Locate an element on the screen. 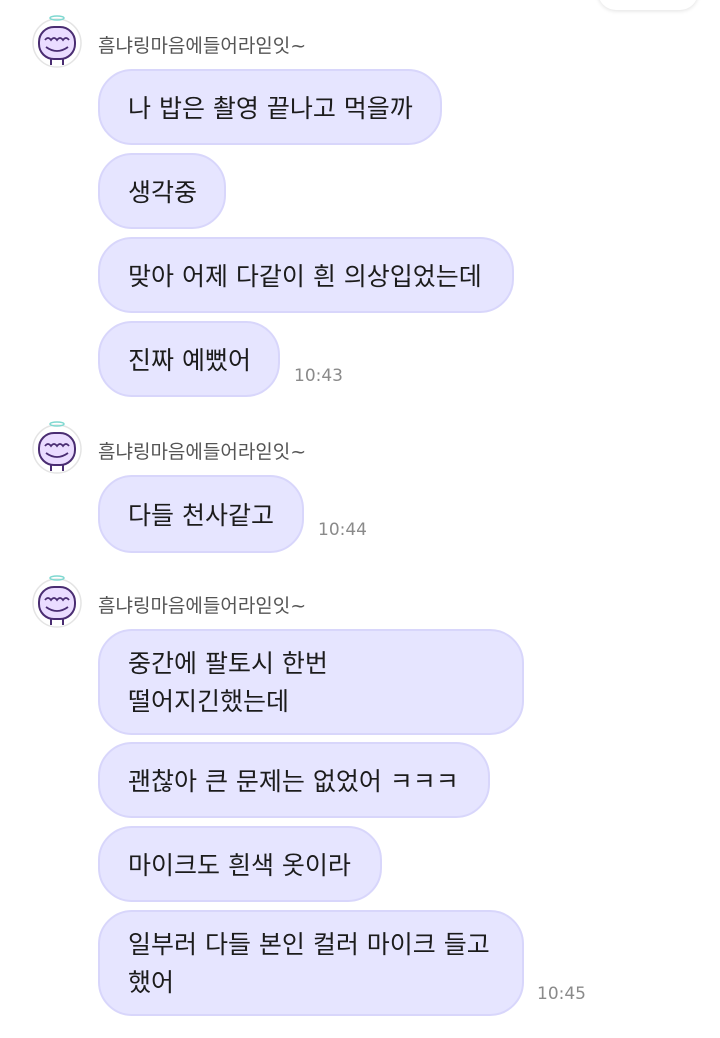 The height and width of the screenshot is (1038, 720). message-bubble: 괜찮아 큰 문제는 없었어 ㅋㅋㅋ is located at coordinates (294, 780).